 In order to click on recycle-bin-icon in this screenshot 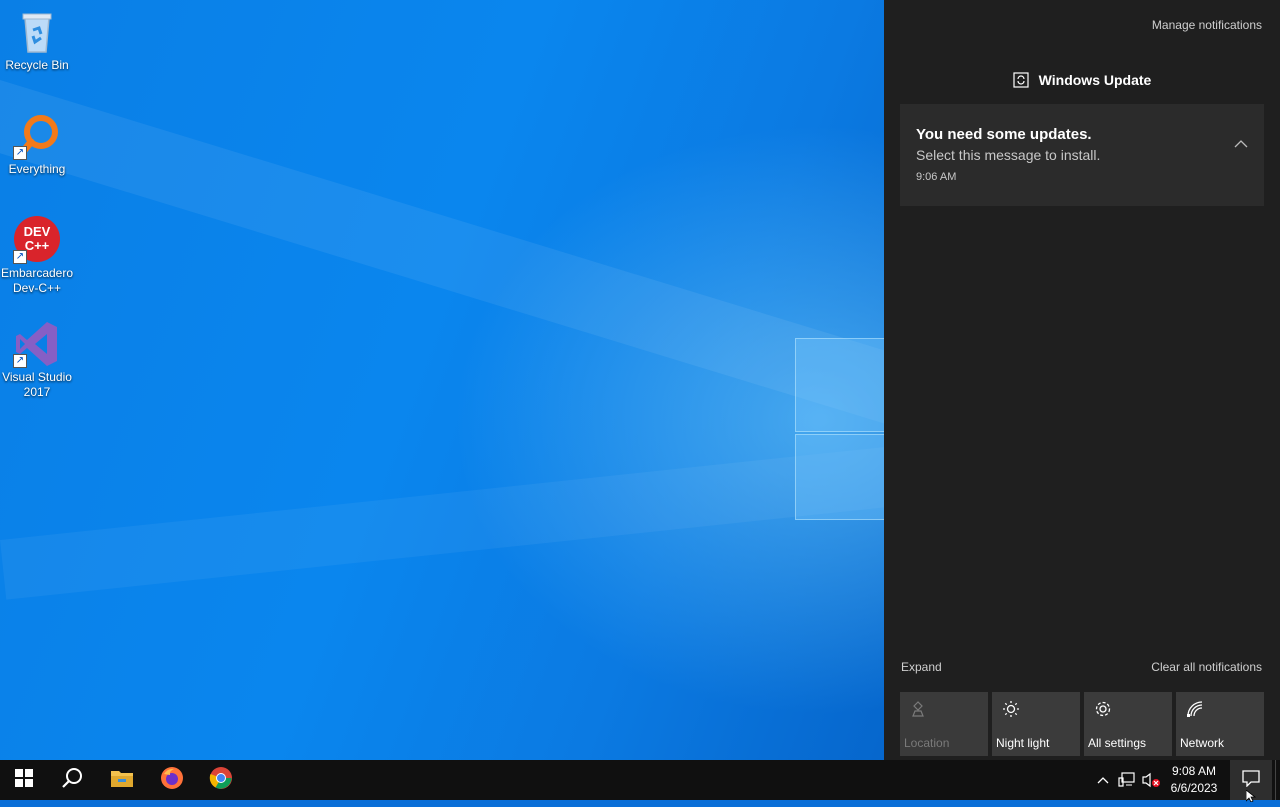, I will do `click(37, 32)`.